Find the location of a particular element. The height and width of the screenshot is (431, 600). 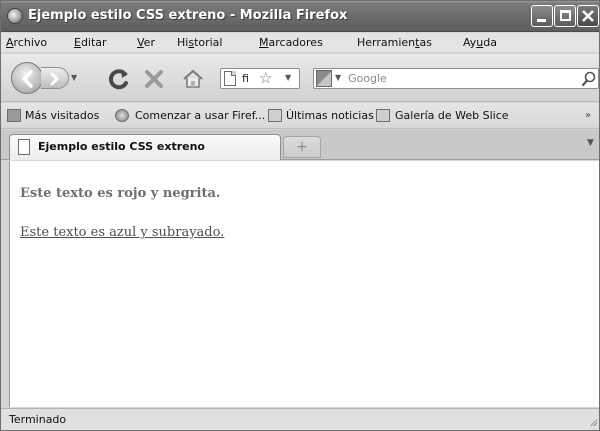

firefox-icon is located at coordinates (15, 16).